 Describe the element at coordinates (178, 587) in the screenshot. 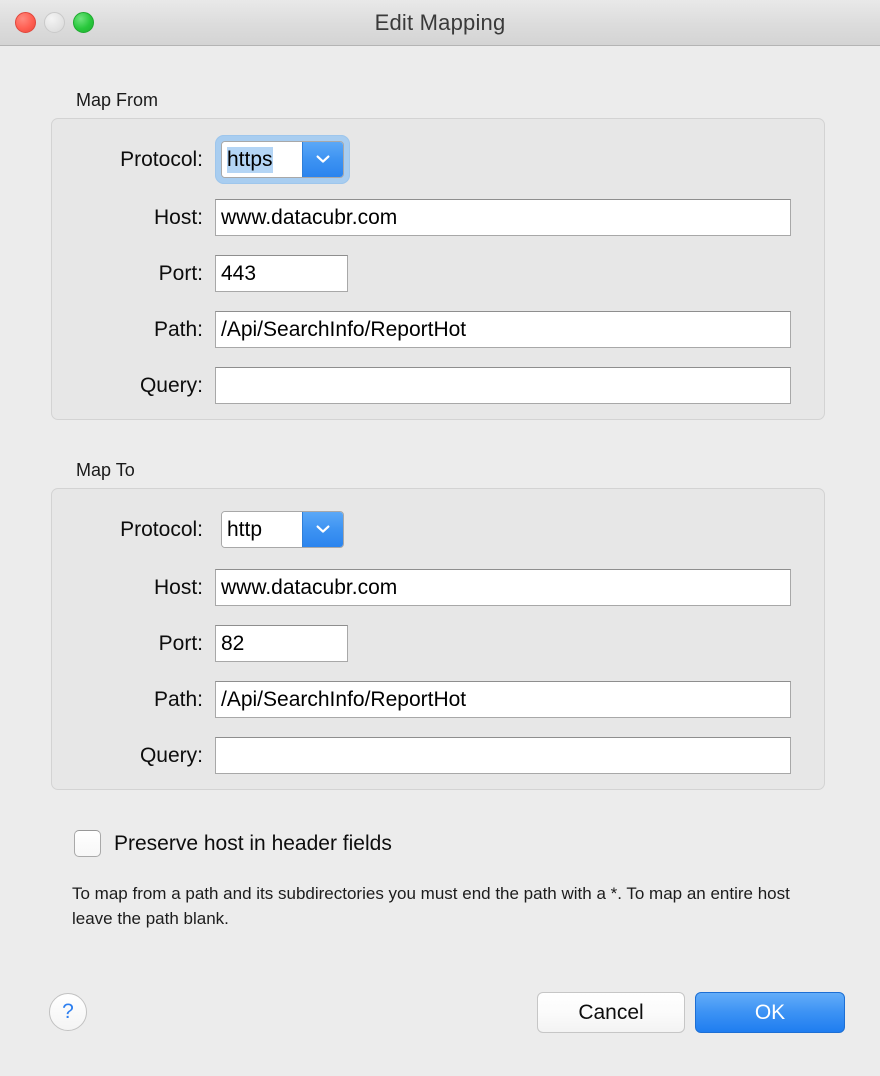

I see `map-to-host-label: Host:` at that location.